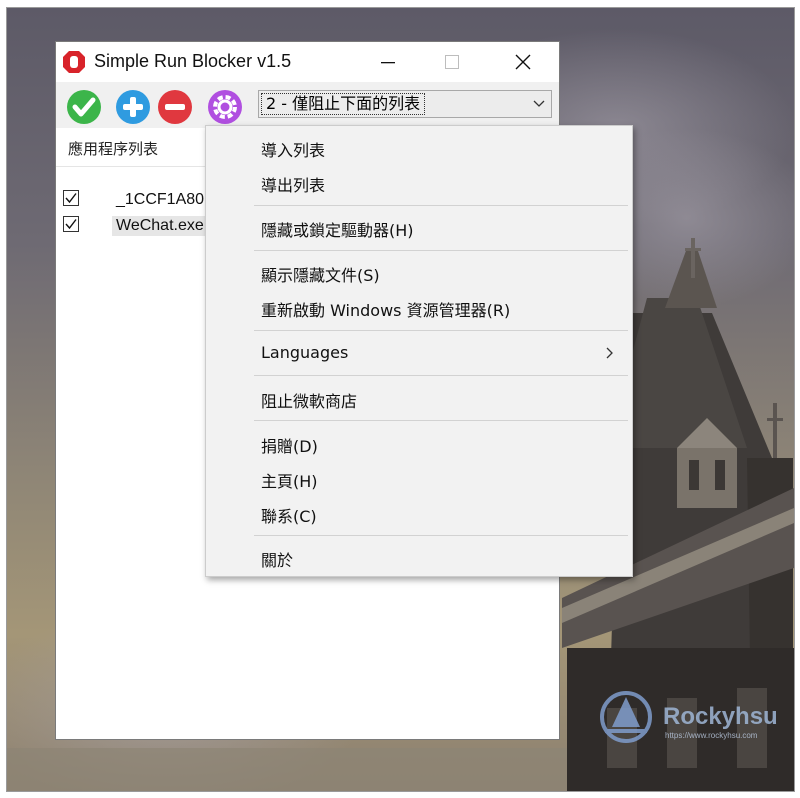 This screenshot has height=798, width=800. Describe the element at coordinates (160, 226) in the screenshot. I see `list-item-label: WeChat.exe` at that location.